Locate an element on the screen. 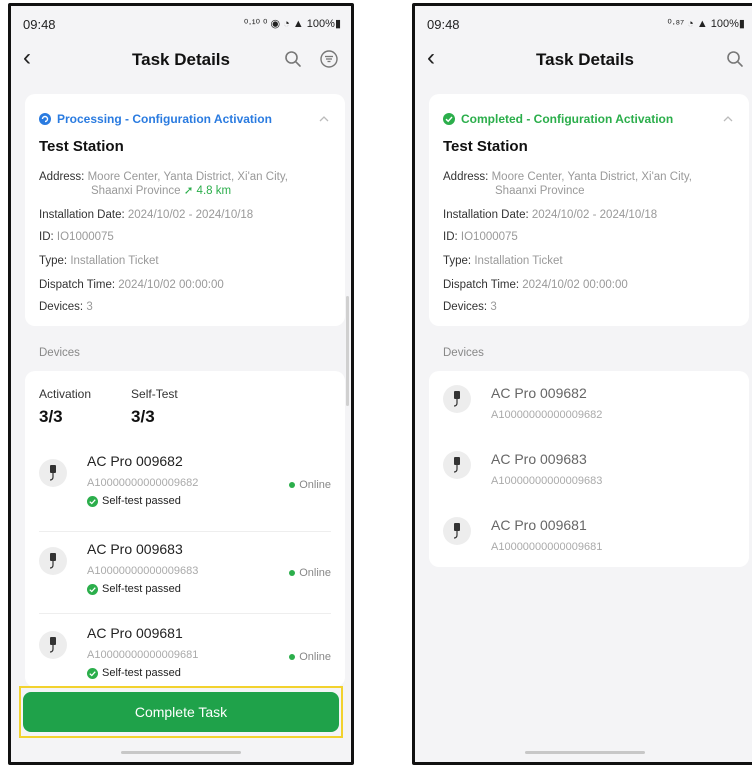  type-label: Type: is located at coordinates (53, 261).